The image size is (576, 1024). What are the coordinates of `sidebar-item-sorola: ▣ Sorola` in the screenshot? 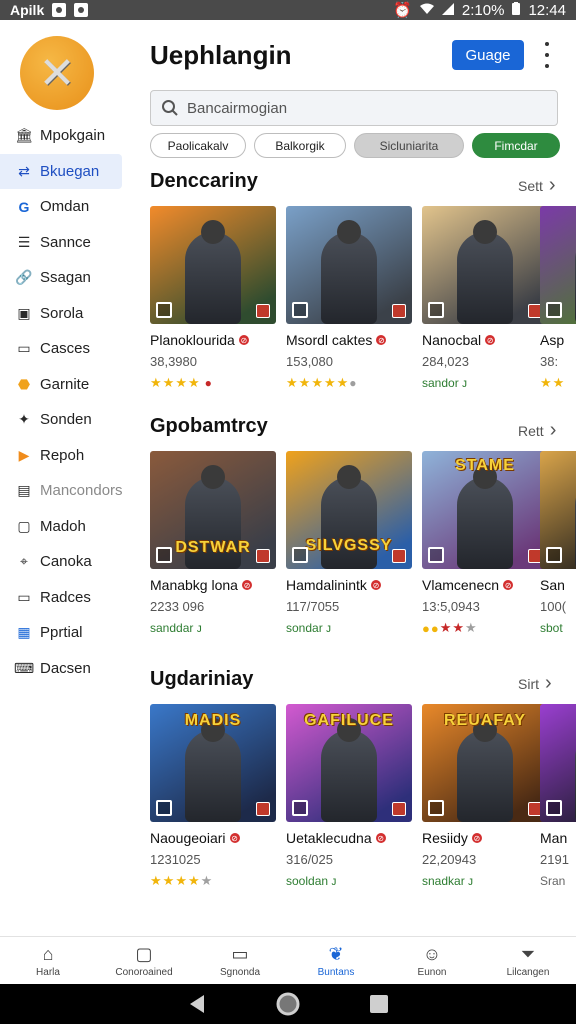 It's located at (64, 314).